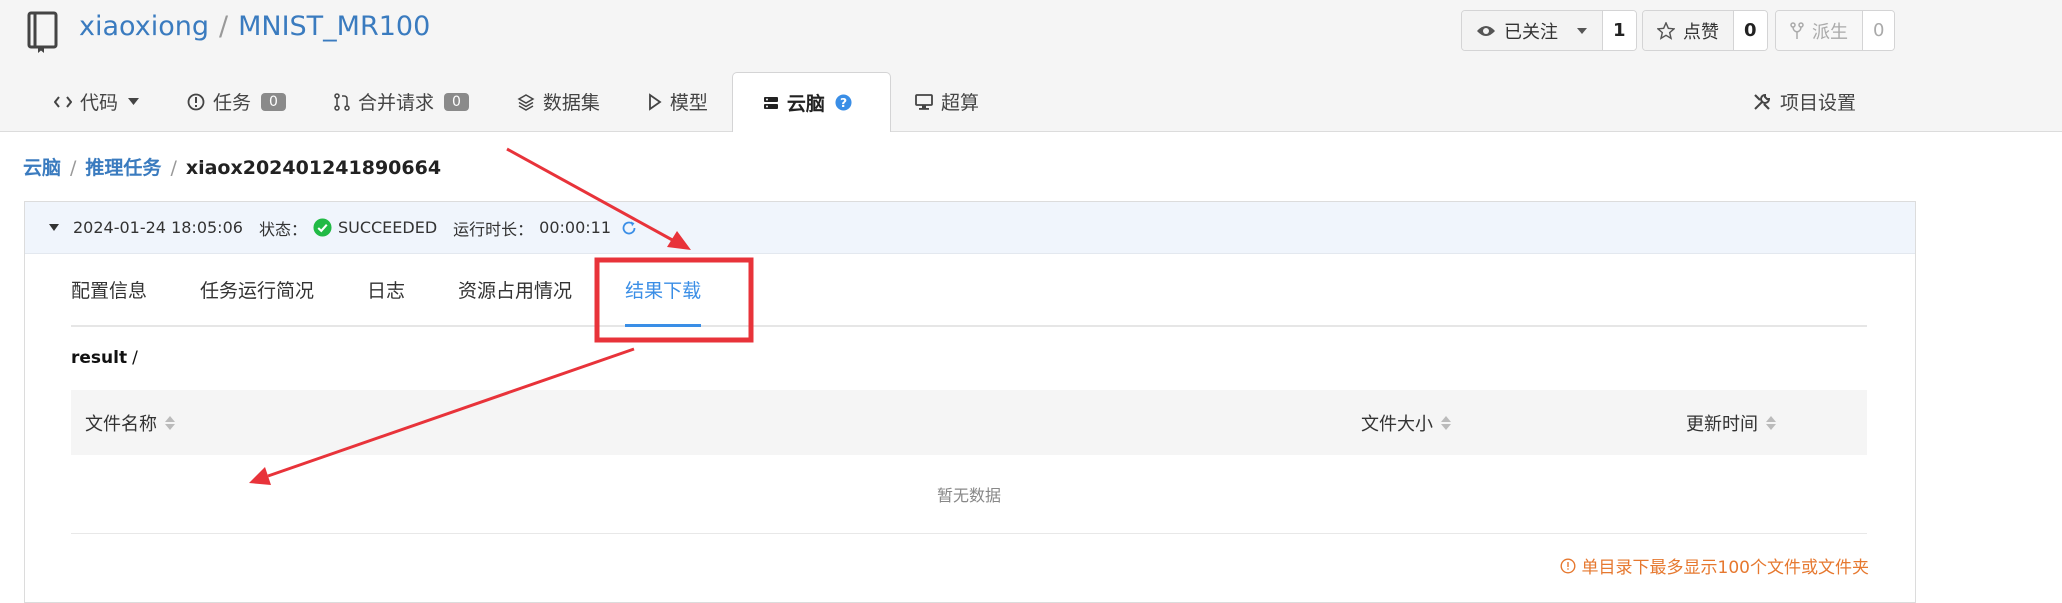 This screenshot has height=603, width=2062. What do you see at coordinates (99, 103) in the screenshot?
I see `tab-code-label: 代码` at bounding box center [99, 103].